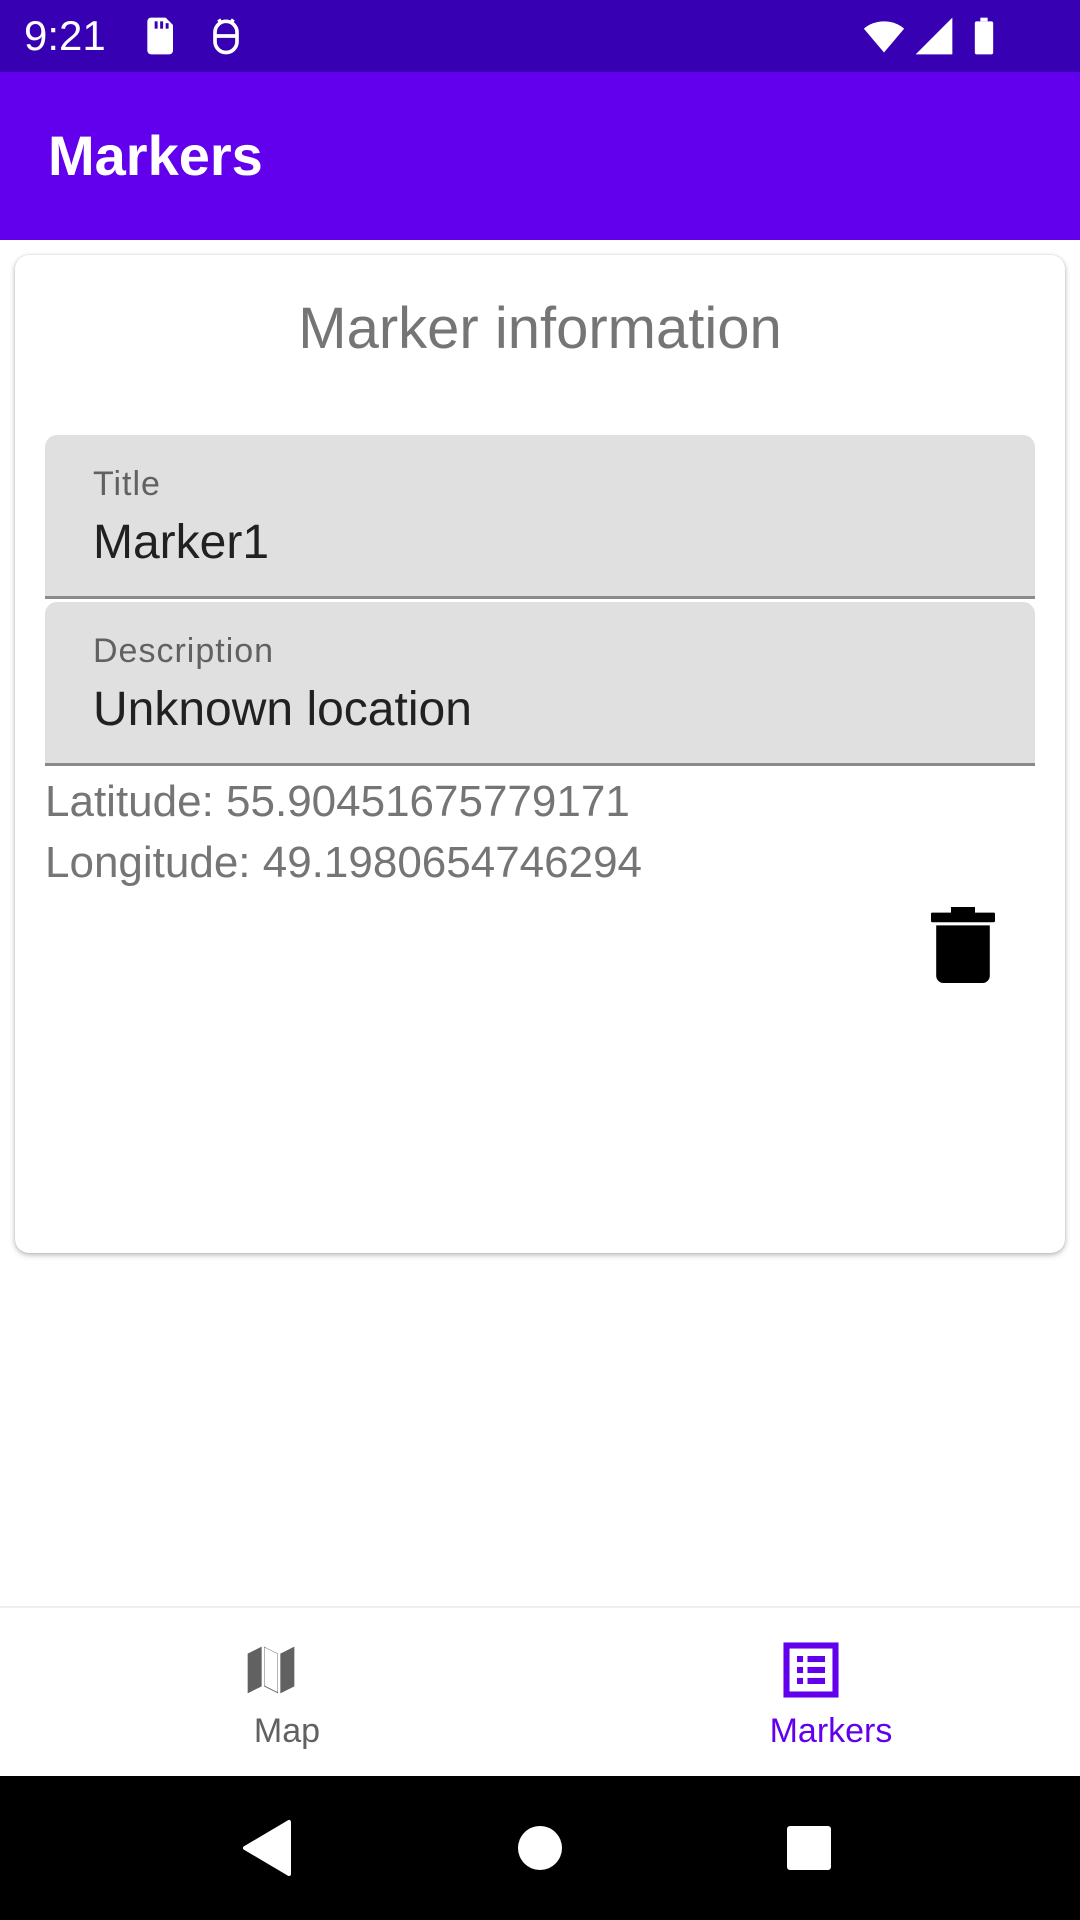 The image size is (1080, 1920). Describe the element at coordinates (811, 1670) in the screenshot. I see `list-icon` at that location.